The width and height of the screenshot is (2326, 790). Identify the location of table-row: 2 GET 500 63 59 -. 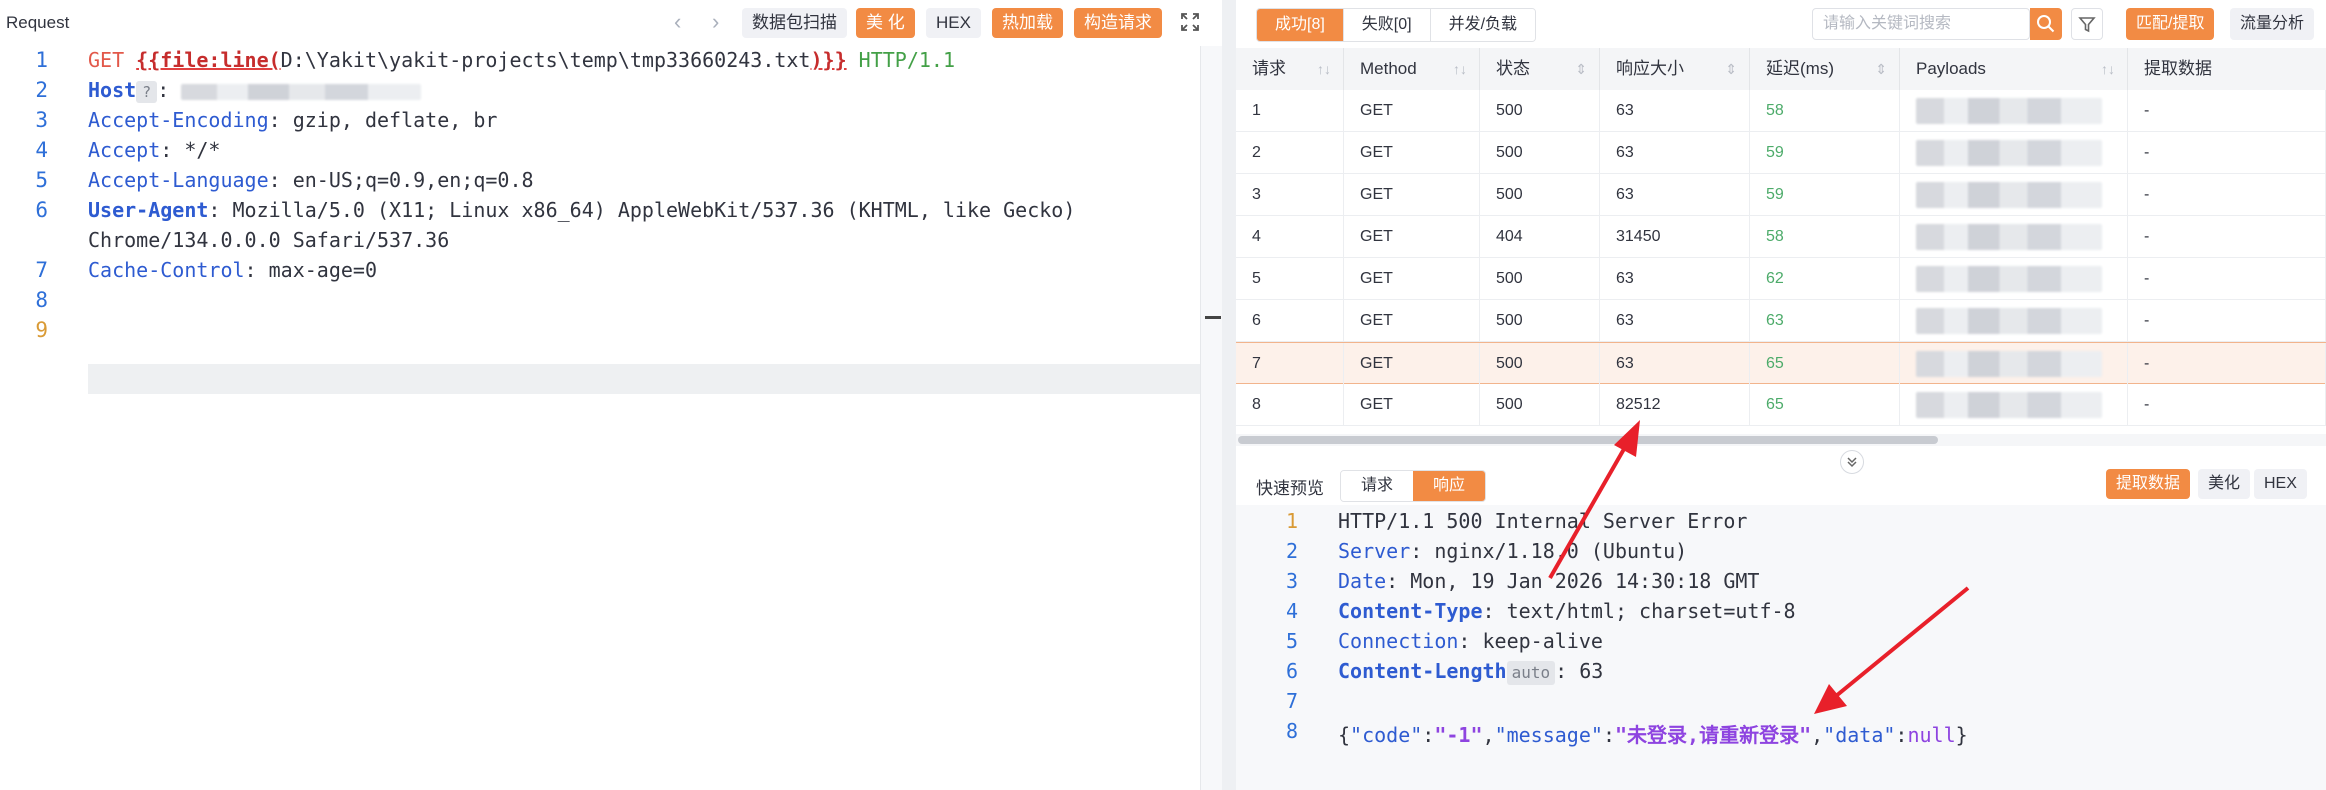
(1781, 153).